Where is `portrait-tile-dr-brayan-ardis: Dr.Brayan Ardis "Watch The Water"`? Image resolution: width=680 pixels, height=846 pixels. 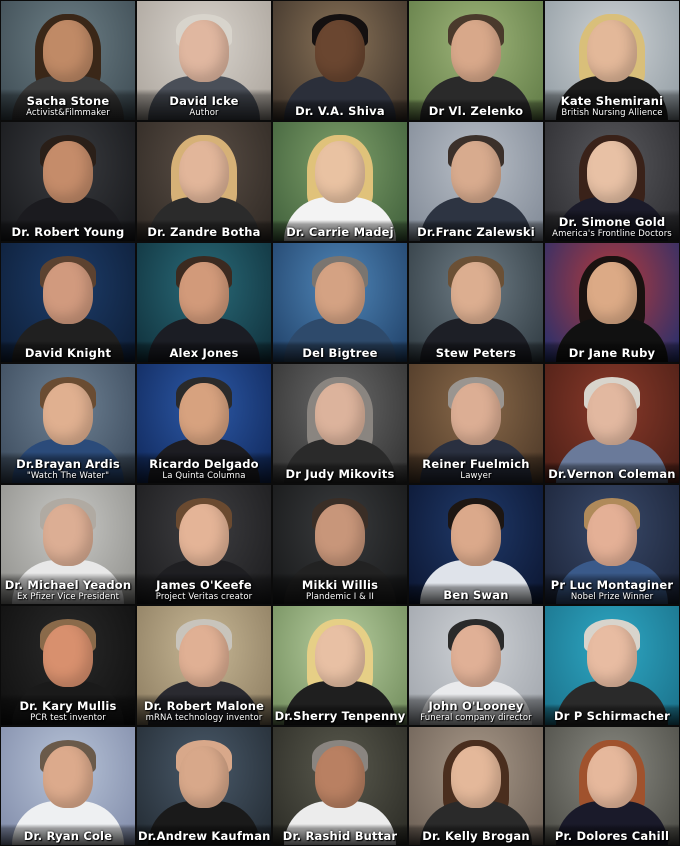 portrait-tile-dr-brayan-ardis: Dr.Brayan Ardis "Watch The Water" is located at coordinates (68, 423).